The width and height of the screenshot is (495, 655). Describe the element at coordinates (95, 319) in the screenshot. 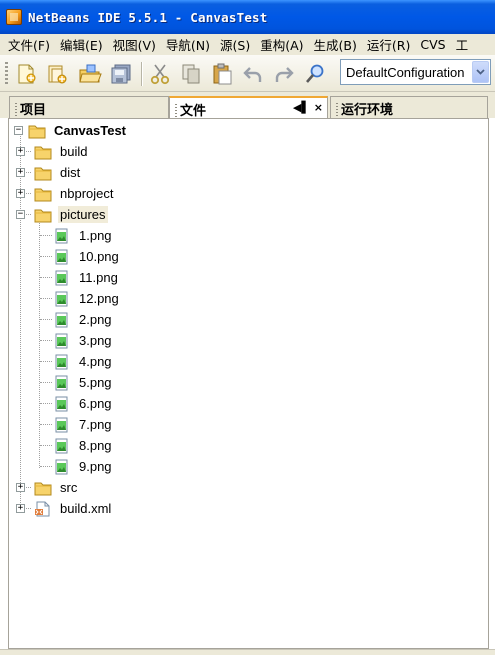

I see `tree-item-label: 2.png` at that location.